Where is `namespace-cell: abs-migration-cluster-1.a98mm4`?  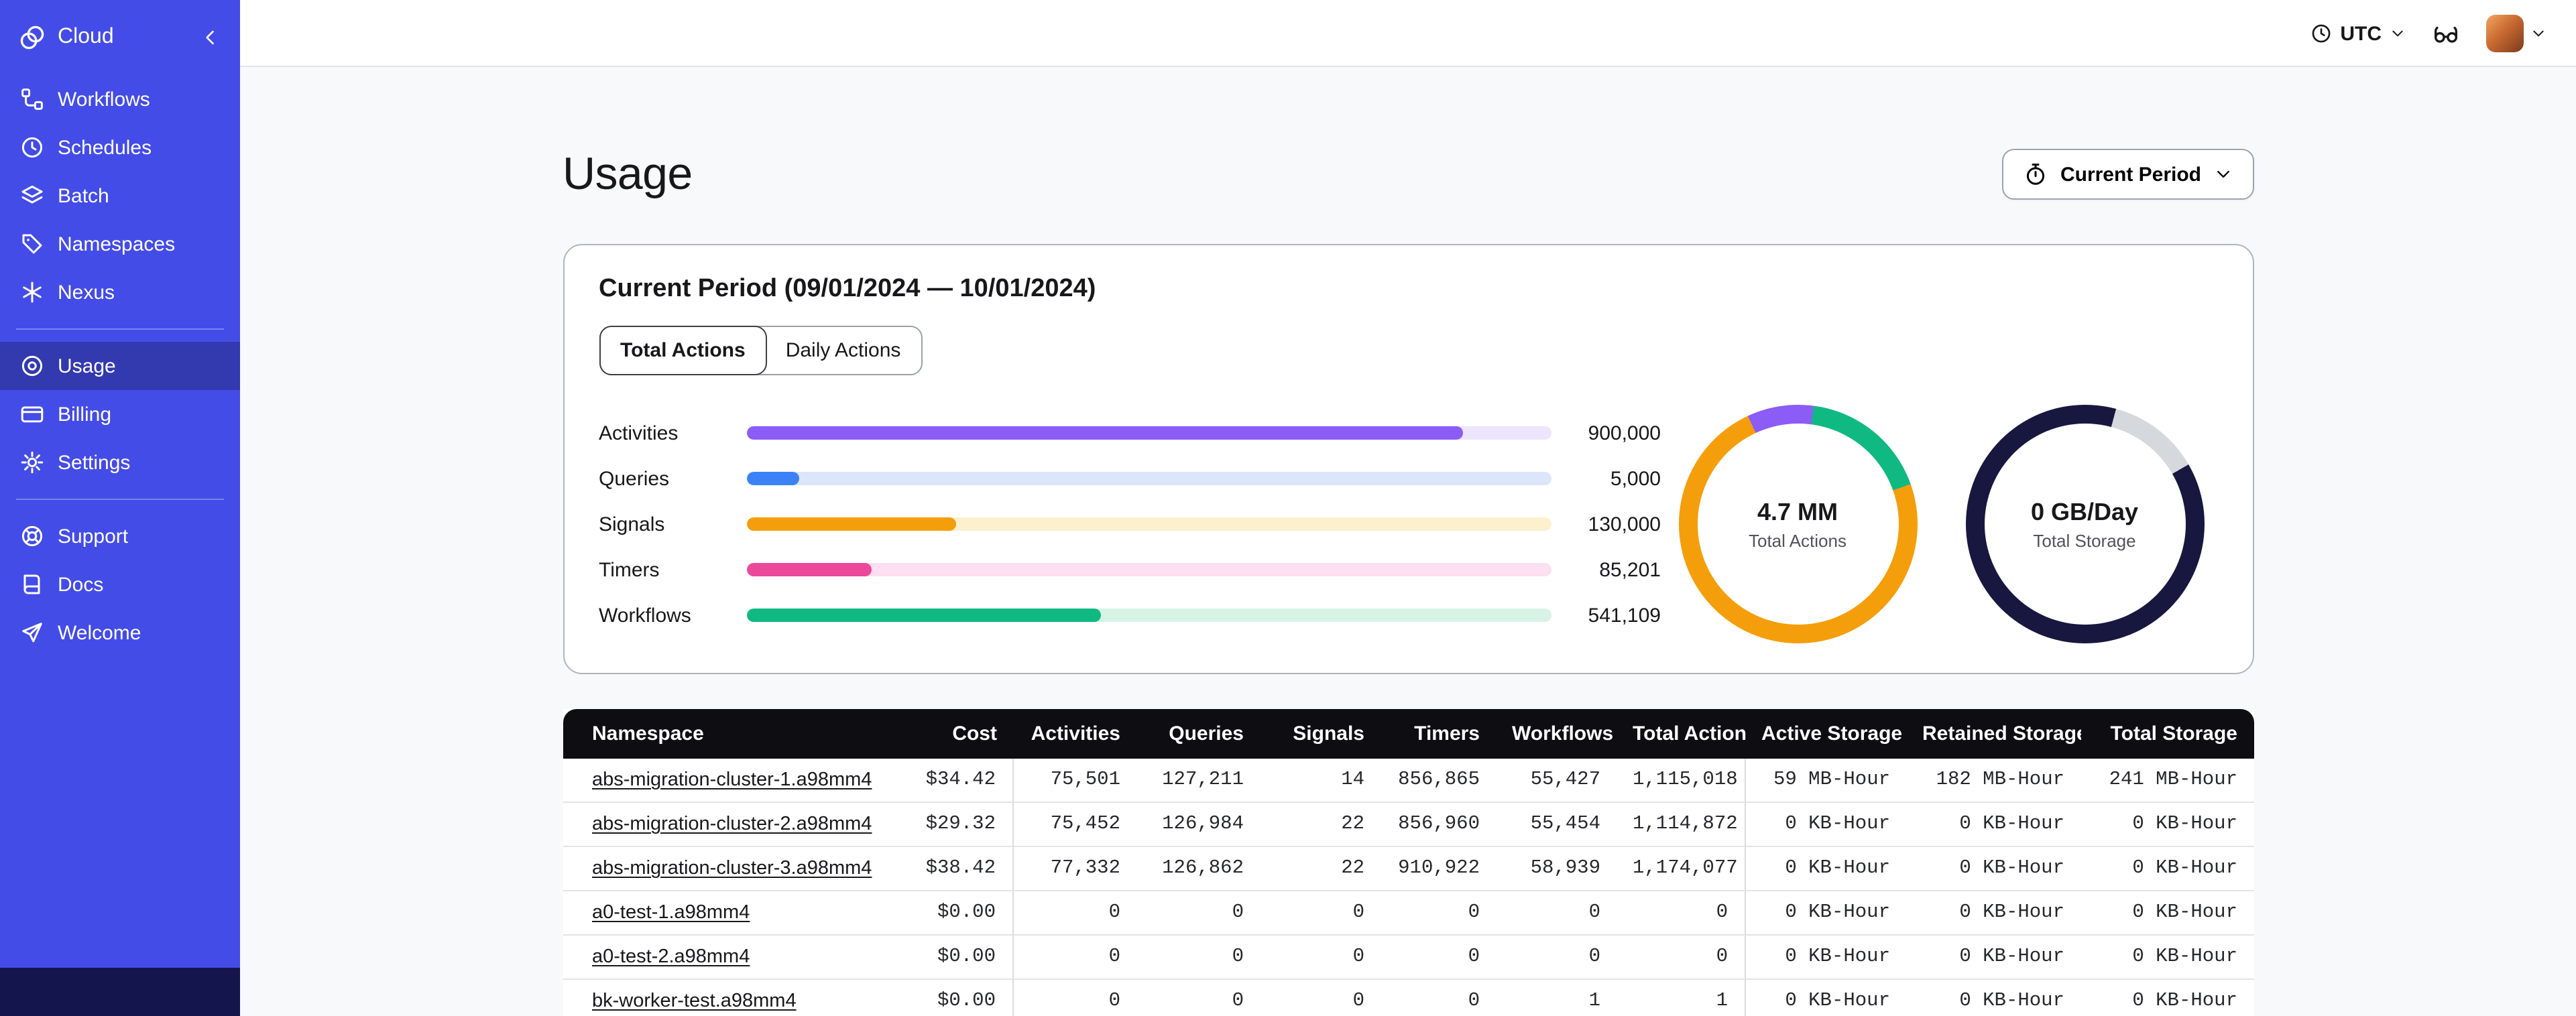
namespace-cell: abs-migration-cluster-1.a98mm4 is located at coordinates (730, 781).